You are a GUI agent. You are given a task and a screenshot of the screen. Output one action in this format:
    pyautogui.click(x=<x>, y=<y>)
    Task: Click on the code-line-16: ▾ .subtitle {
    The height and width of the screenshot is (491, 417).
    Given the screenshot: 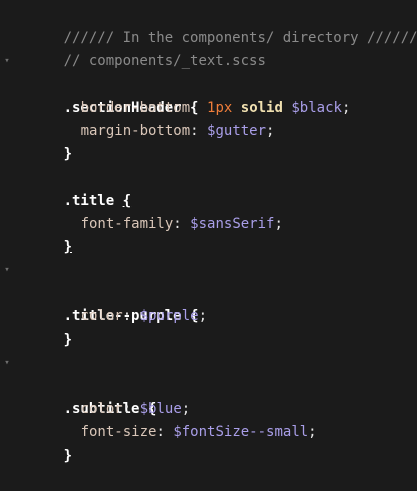 What is the action you would take?
    pyautogui.click(x=210, y=384)
    